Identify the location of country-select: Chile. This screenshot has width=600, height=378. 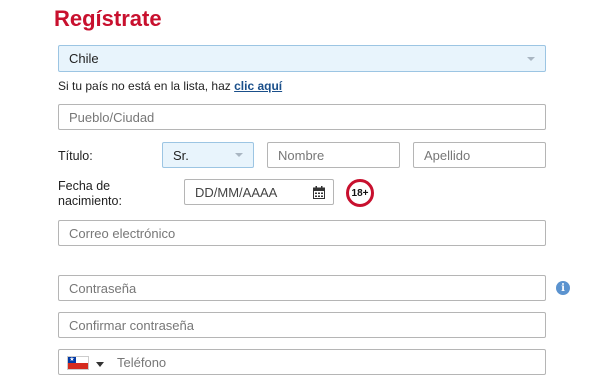
(302, 58).